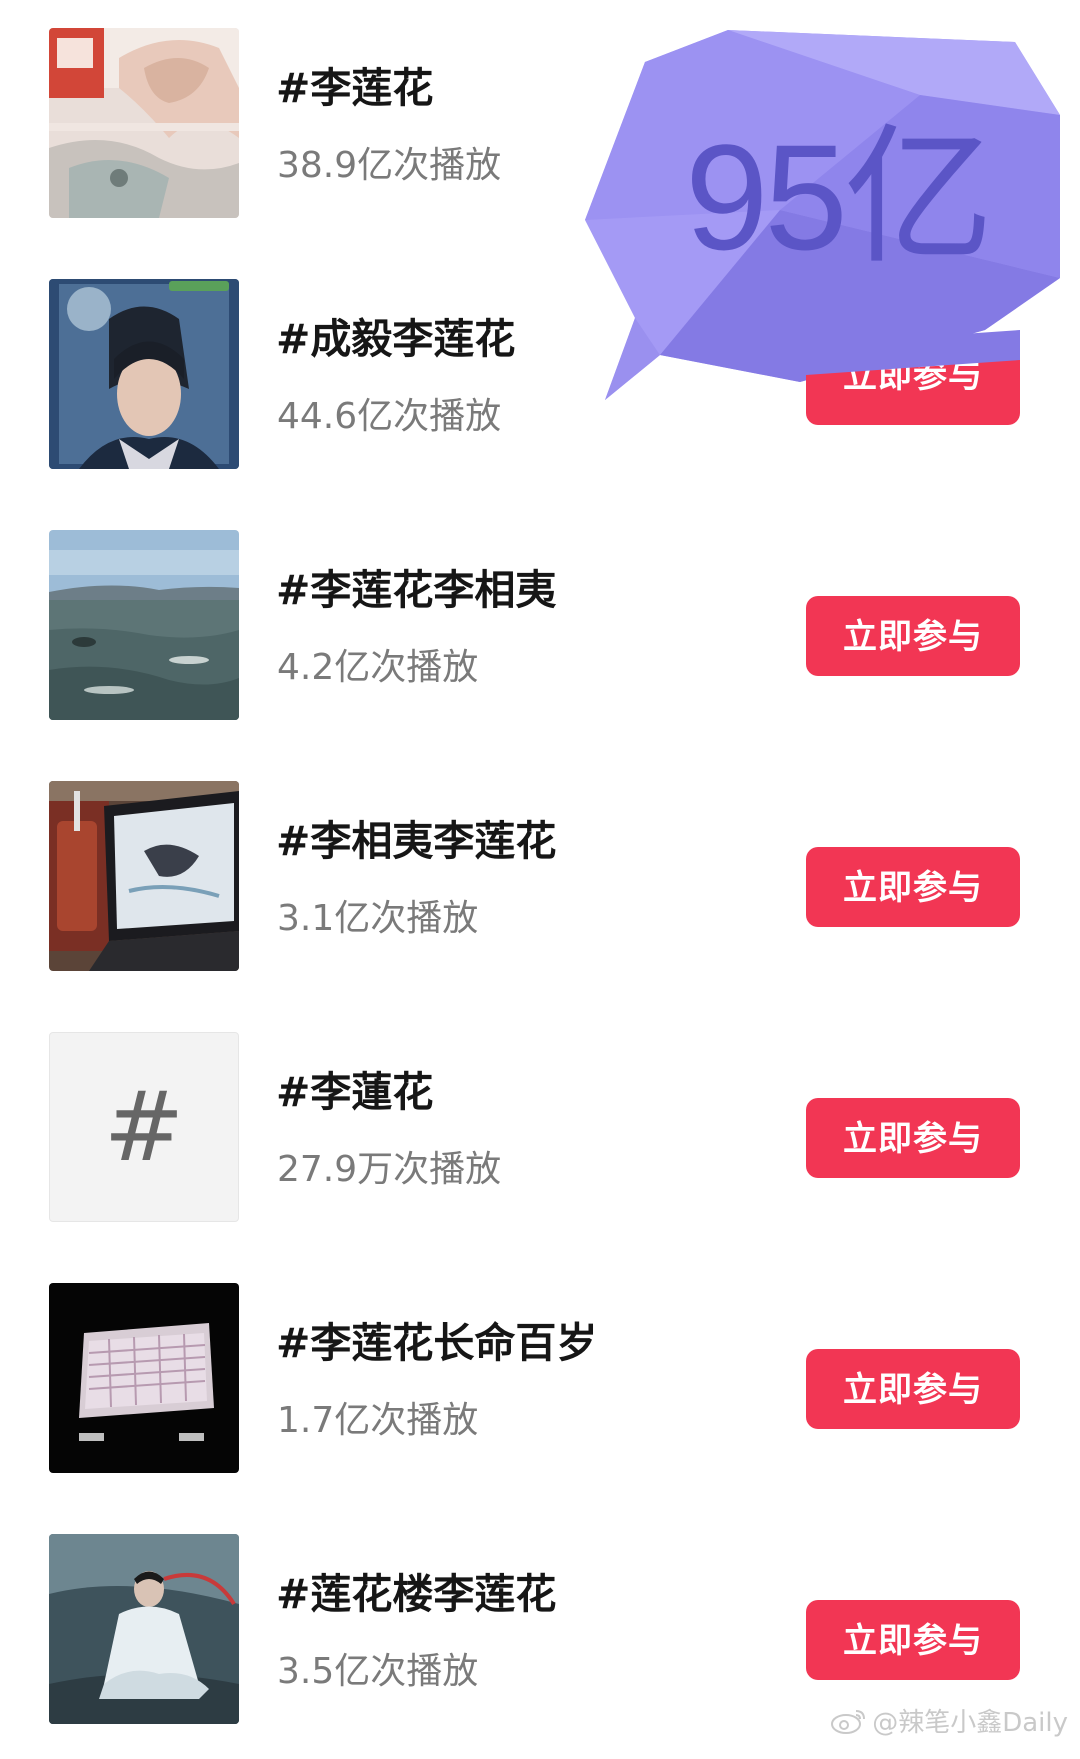 The height and width of the screenshot is (1759, 1080). Describe the element at coordinates (849, 1721) in the screenshot. I see `weibo-icon` at that location.